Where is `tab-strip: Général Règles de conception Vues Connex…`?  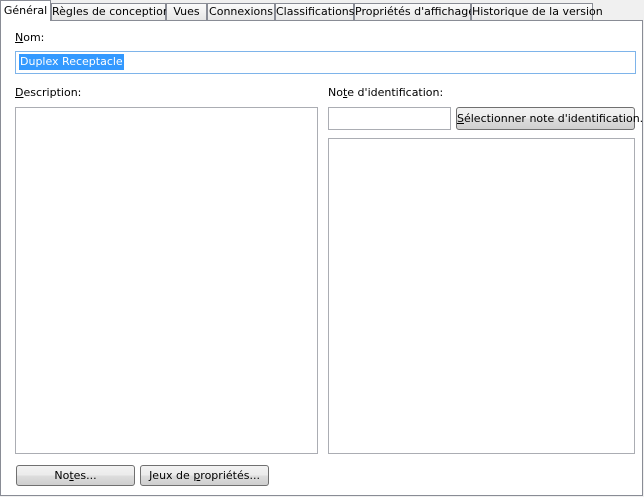
tab-strip: Général Règles de conception Vues Connex… is located at coordinates (322, 10).